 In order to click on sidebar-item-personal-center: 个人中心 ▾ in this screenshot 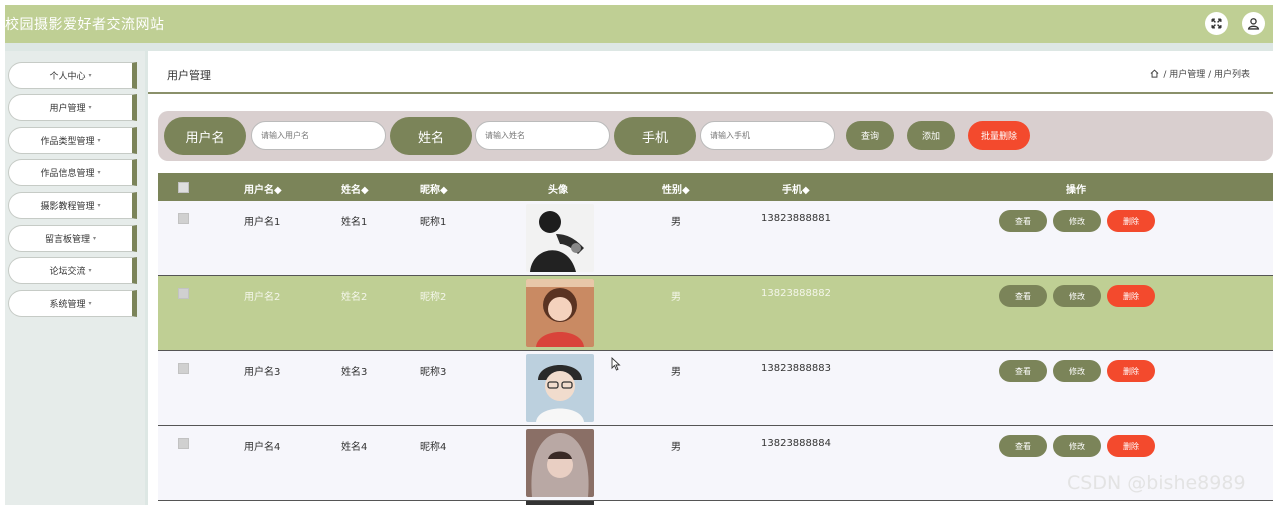, I will do `click(72, 75)`.